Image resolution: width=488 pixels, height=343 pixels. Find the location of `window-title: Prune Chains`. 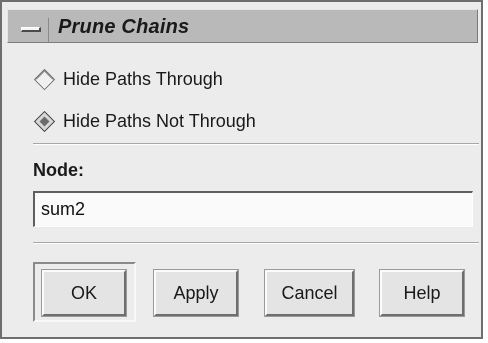

window-title: Prune Chains is located at coordinates (124, 27).